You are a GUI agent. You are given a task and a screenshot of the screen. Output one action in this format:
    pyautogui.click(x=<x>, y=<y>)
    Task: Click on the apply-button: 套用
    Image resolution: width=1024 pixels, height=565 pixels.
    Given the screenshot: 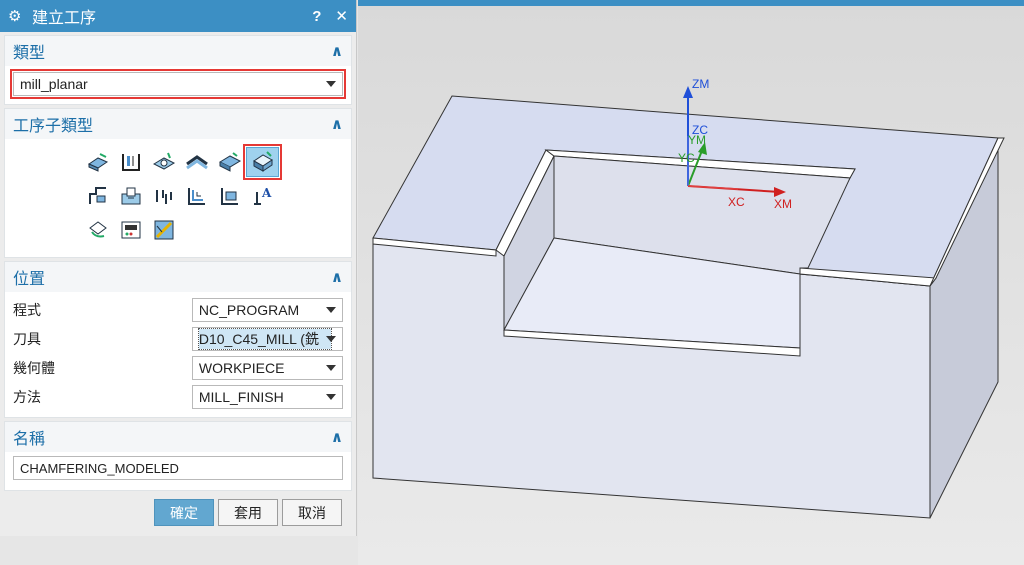 What is the action you would take?
    pyautogui.click(x=248, y=512)
    